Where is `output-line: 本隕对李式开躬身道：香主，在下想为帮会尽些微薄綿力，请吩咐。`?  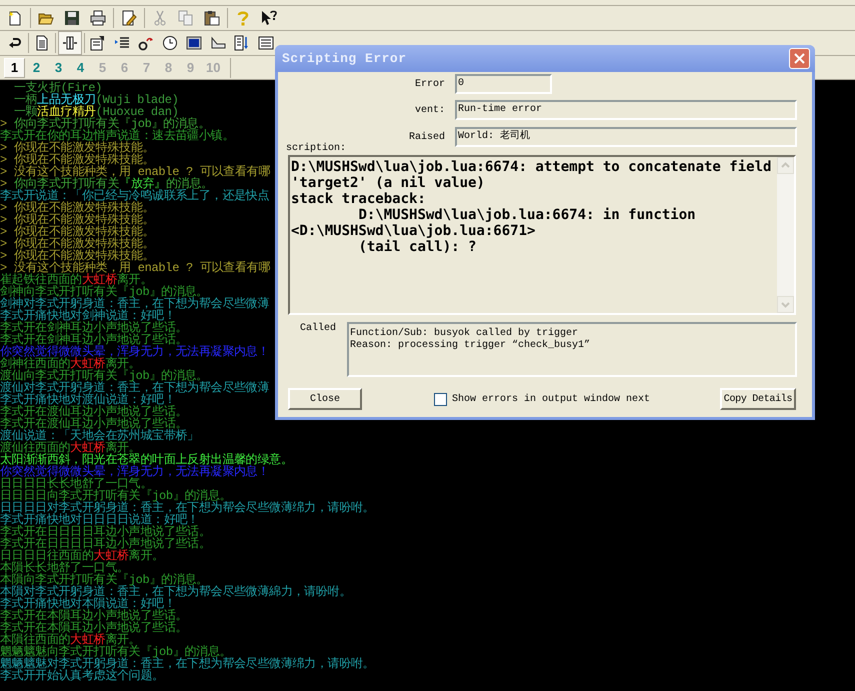
output-line: 本隕对李式开躬身道：香主，在下想为帮会尽些微薄綿力，请吩咐。 is located at coordinates (176, 592).